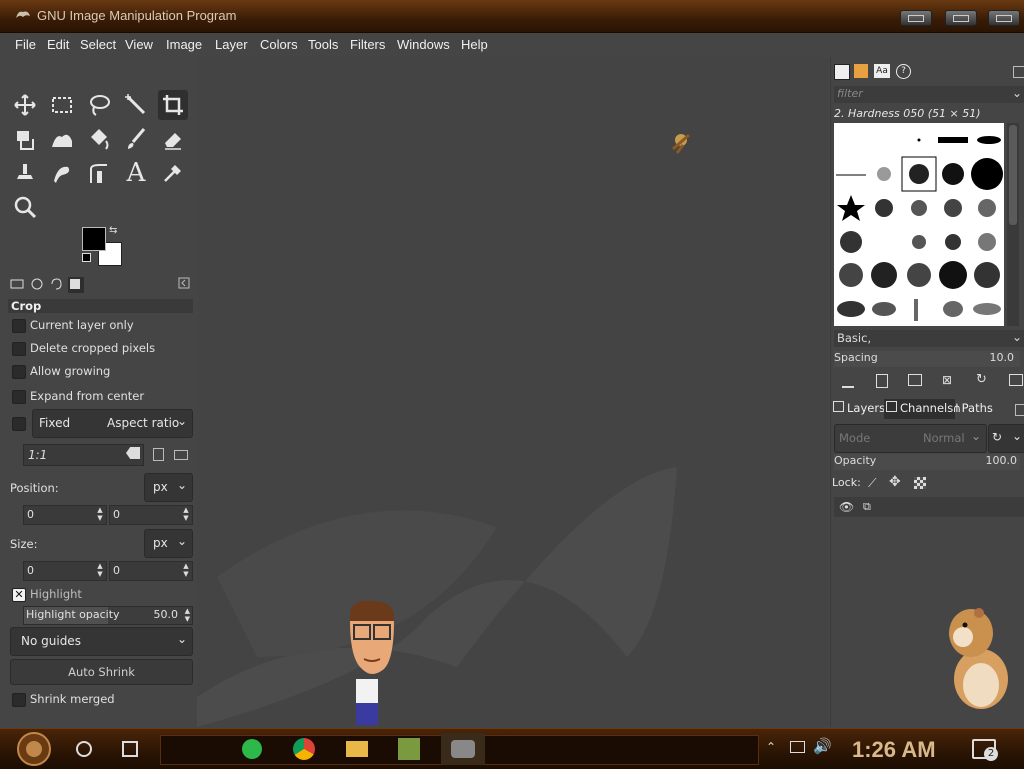  Describe the element at coordinates (65, 571) in the screenshot. I see `size-width-spinner: 0 ▲ ▼` at that location.